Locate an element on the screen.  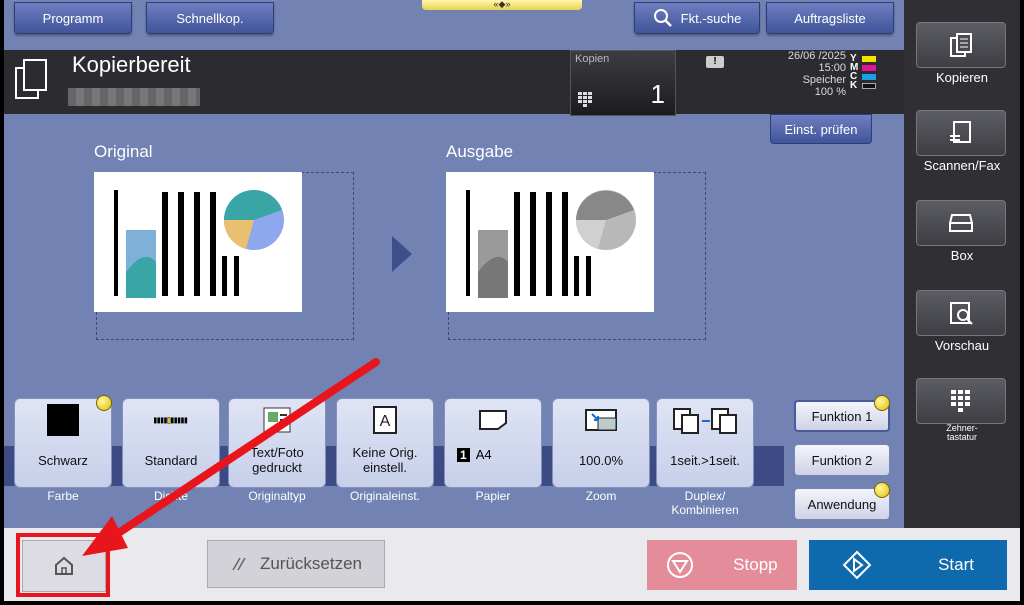
stop-label: Stopp is located at coordinates (755, 564).